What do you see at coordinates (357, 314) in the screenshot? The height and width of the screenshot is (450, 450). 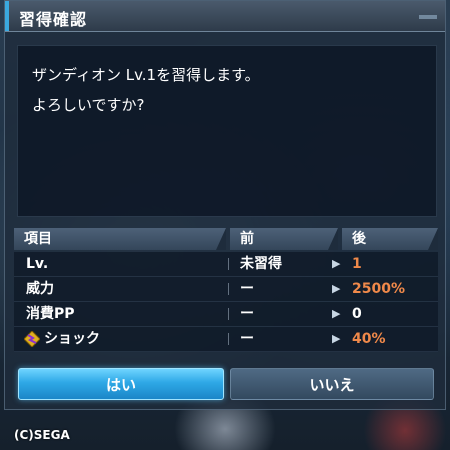 I see `row-after-value: 0` at bounding box center [357, 314].